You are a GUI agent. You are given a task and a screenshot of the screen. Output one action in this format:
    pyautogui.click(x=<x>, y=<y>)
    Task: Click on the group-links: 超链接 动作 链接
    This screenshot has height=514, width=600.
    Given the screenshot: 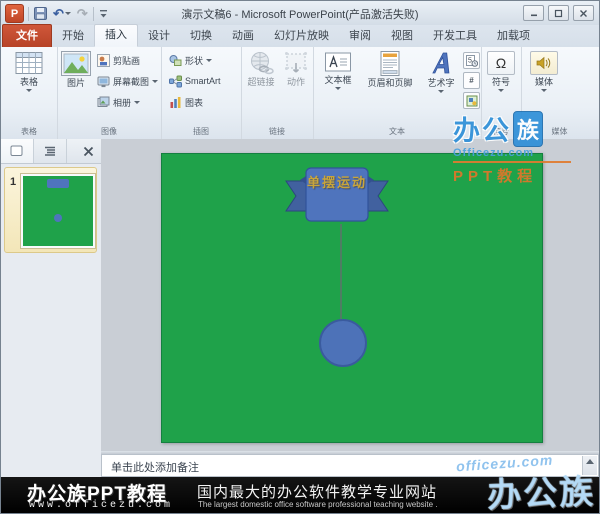 What is the action you would take?
    pyautogui.click(x=277, y=93)
    